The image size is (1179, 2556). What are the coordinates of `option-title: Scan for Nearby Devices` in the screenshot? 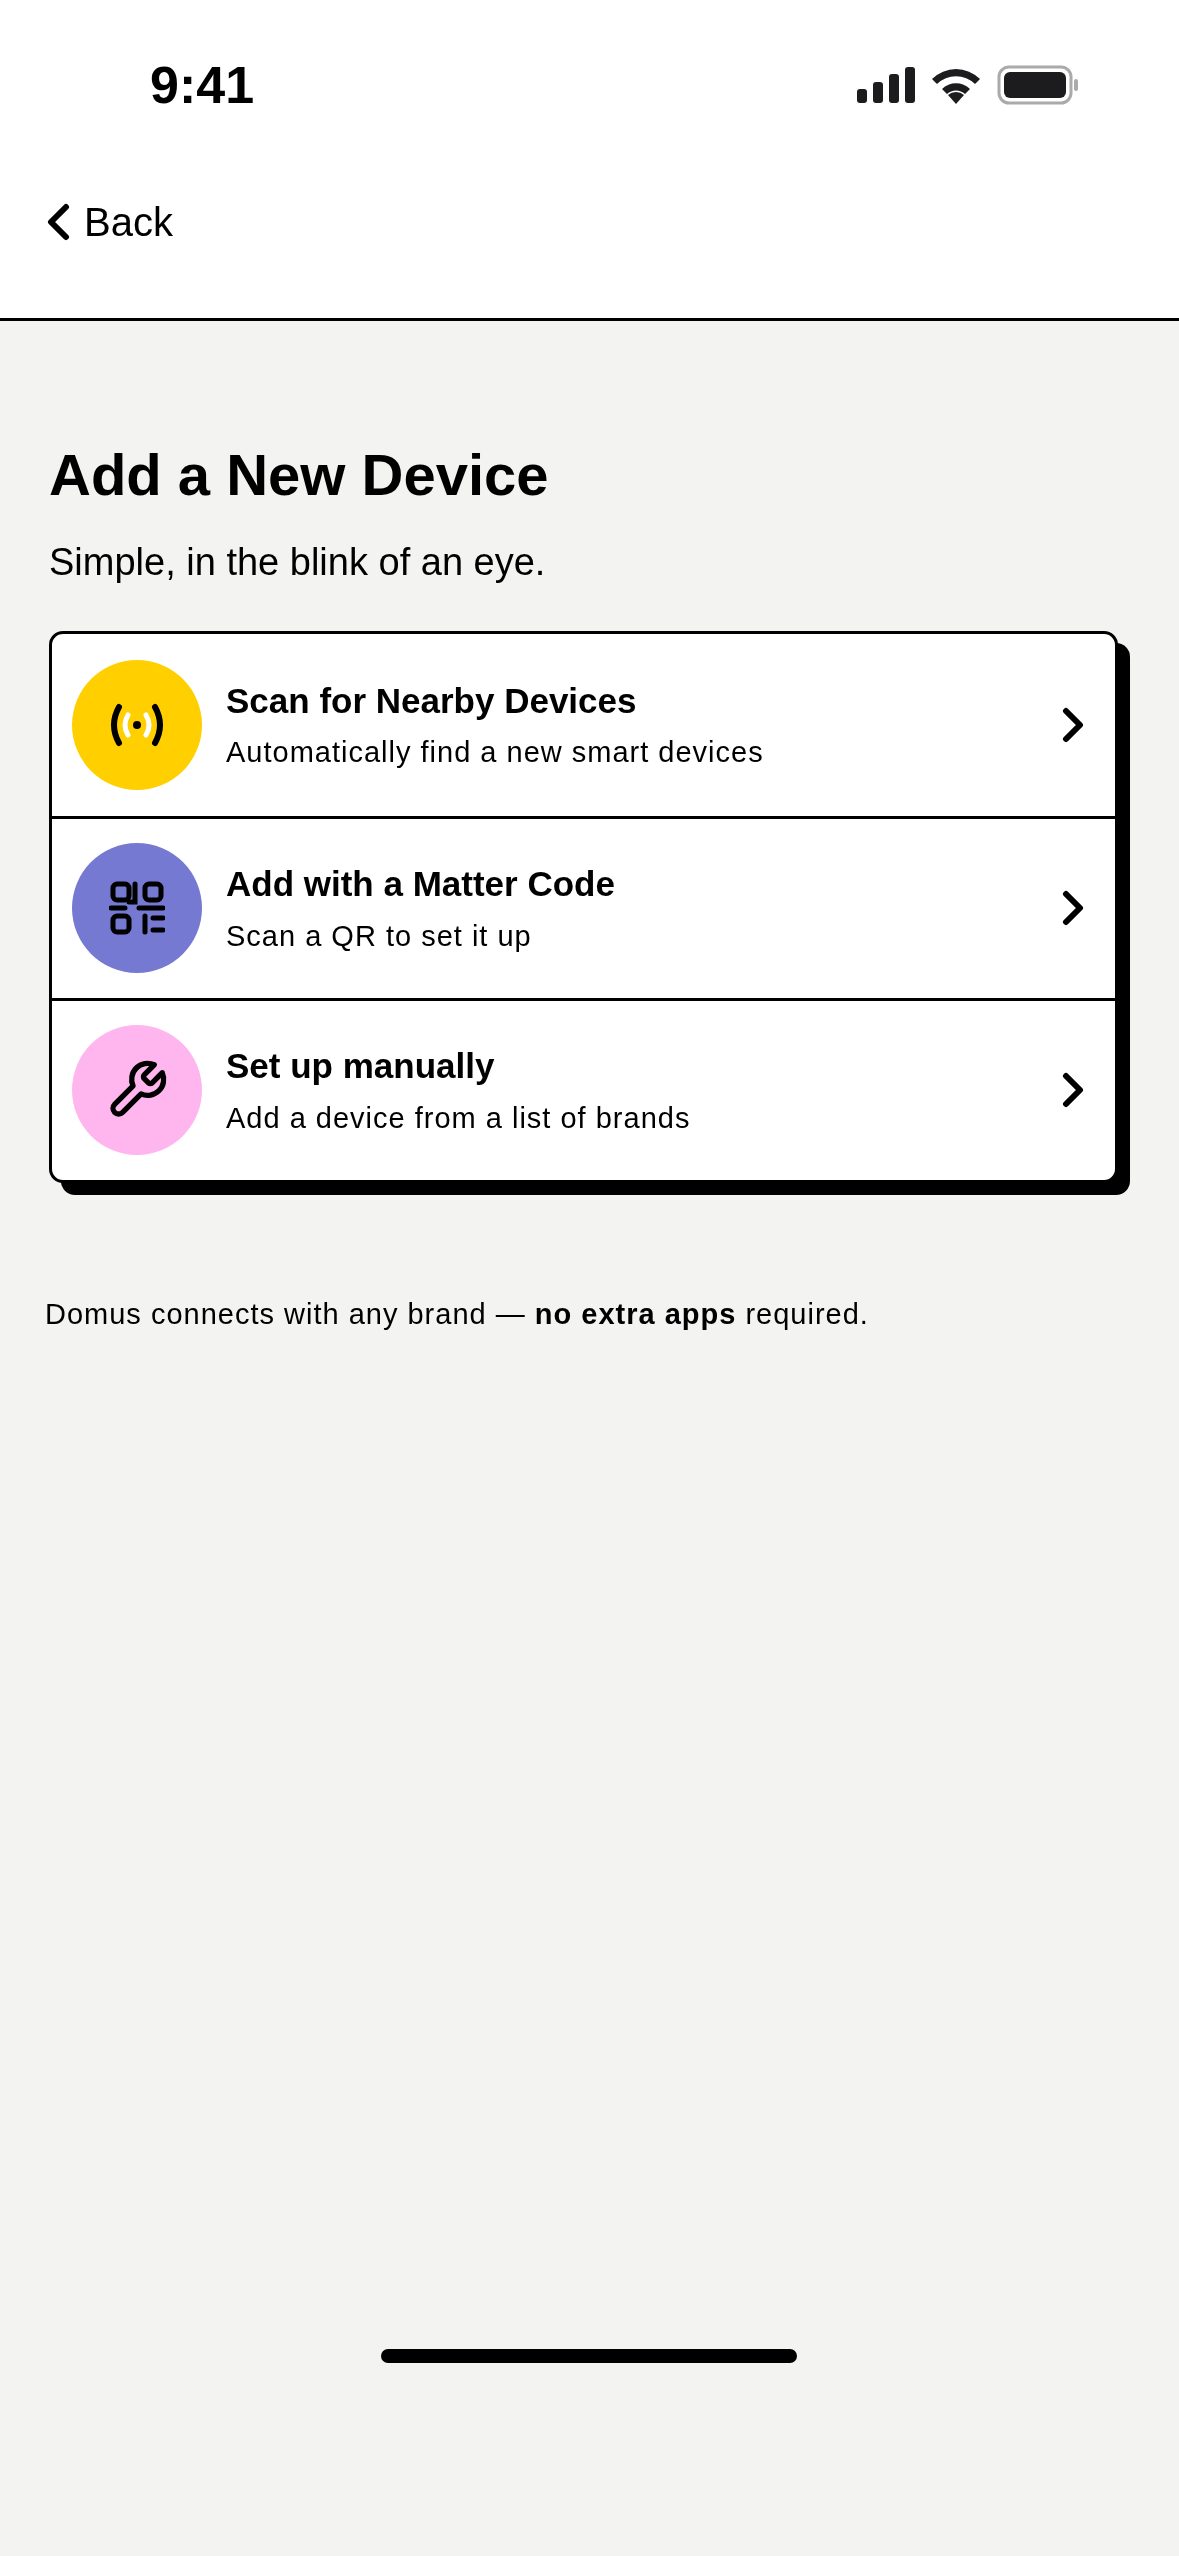 It's located at (432, 700).